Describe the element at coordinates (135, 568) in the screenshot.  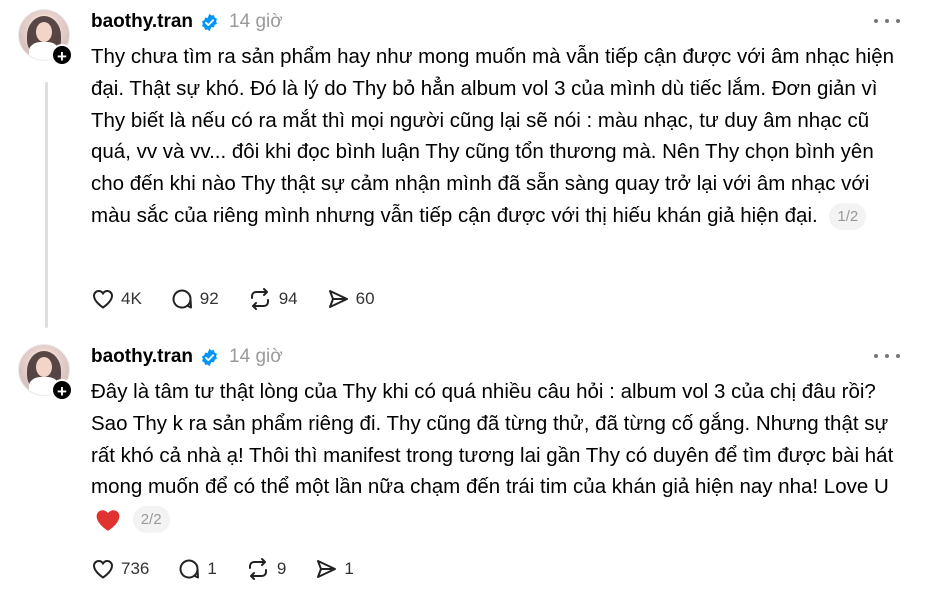
I see `like-count: 736` at that location.